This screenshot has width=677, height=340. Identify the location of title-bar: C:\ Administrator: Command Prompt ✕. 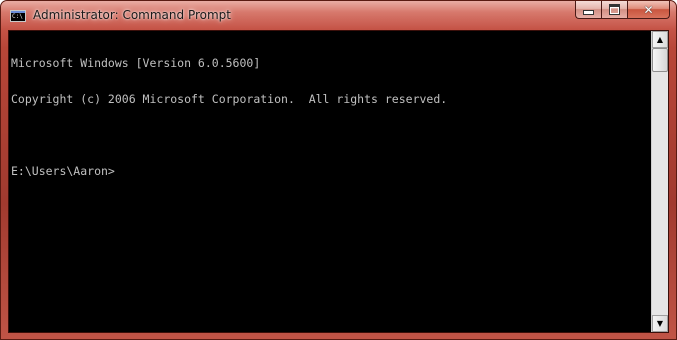
(338, 15).